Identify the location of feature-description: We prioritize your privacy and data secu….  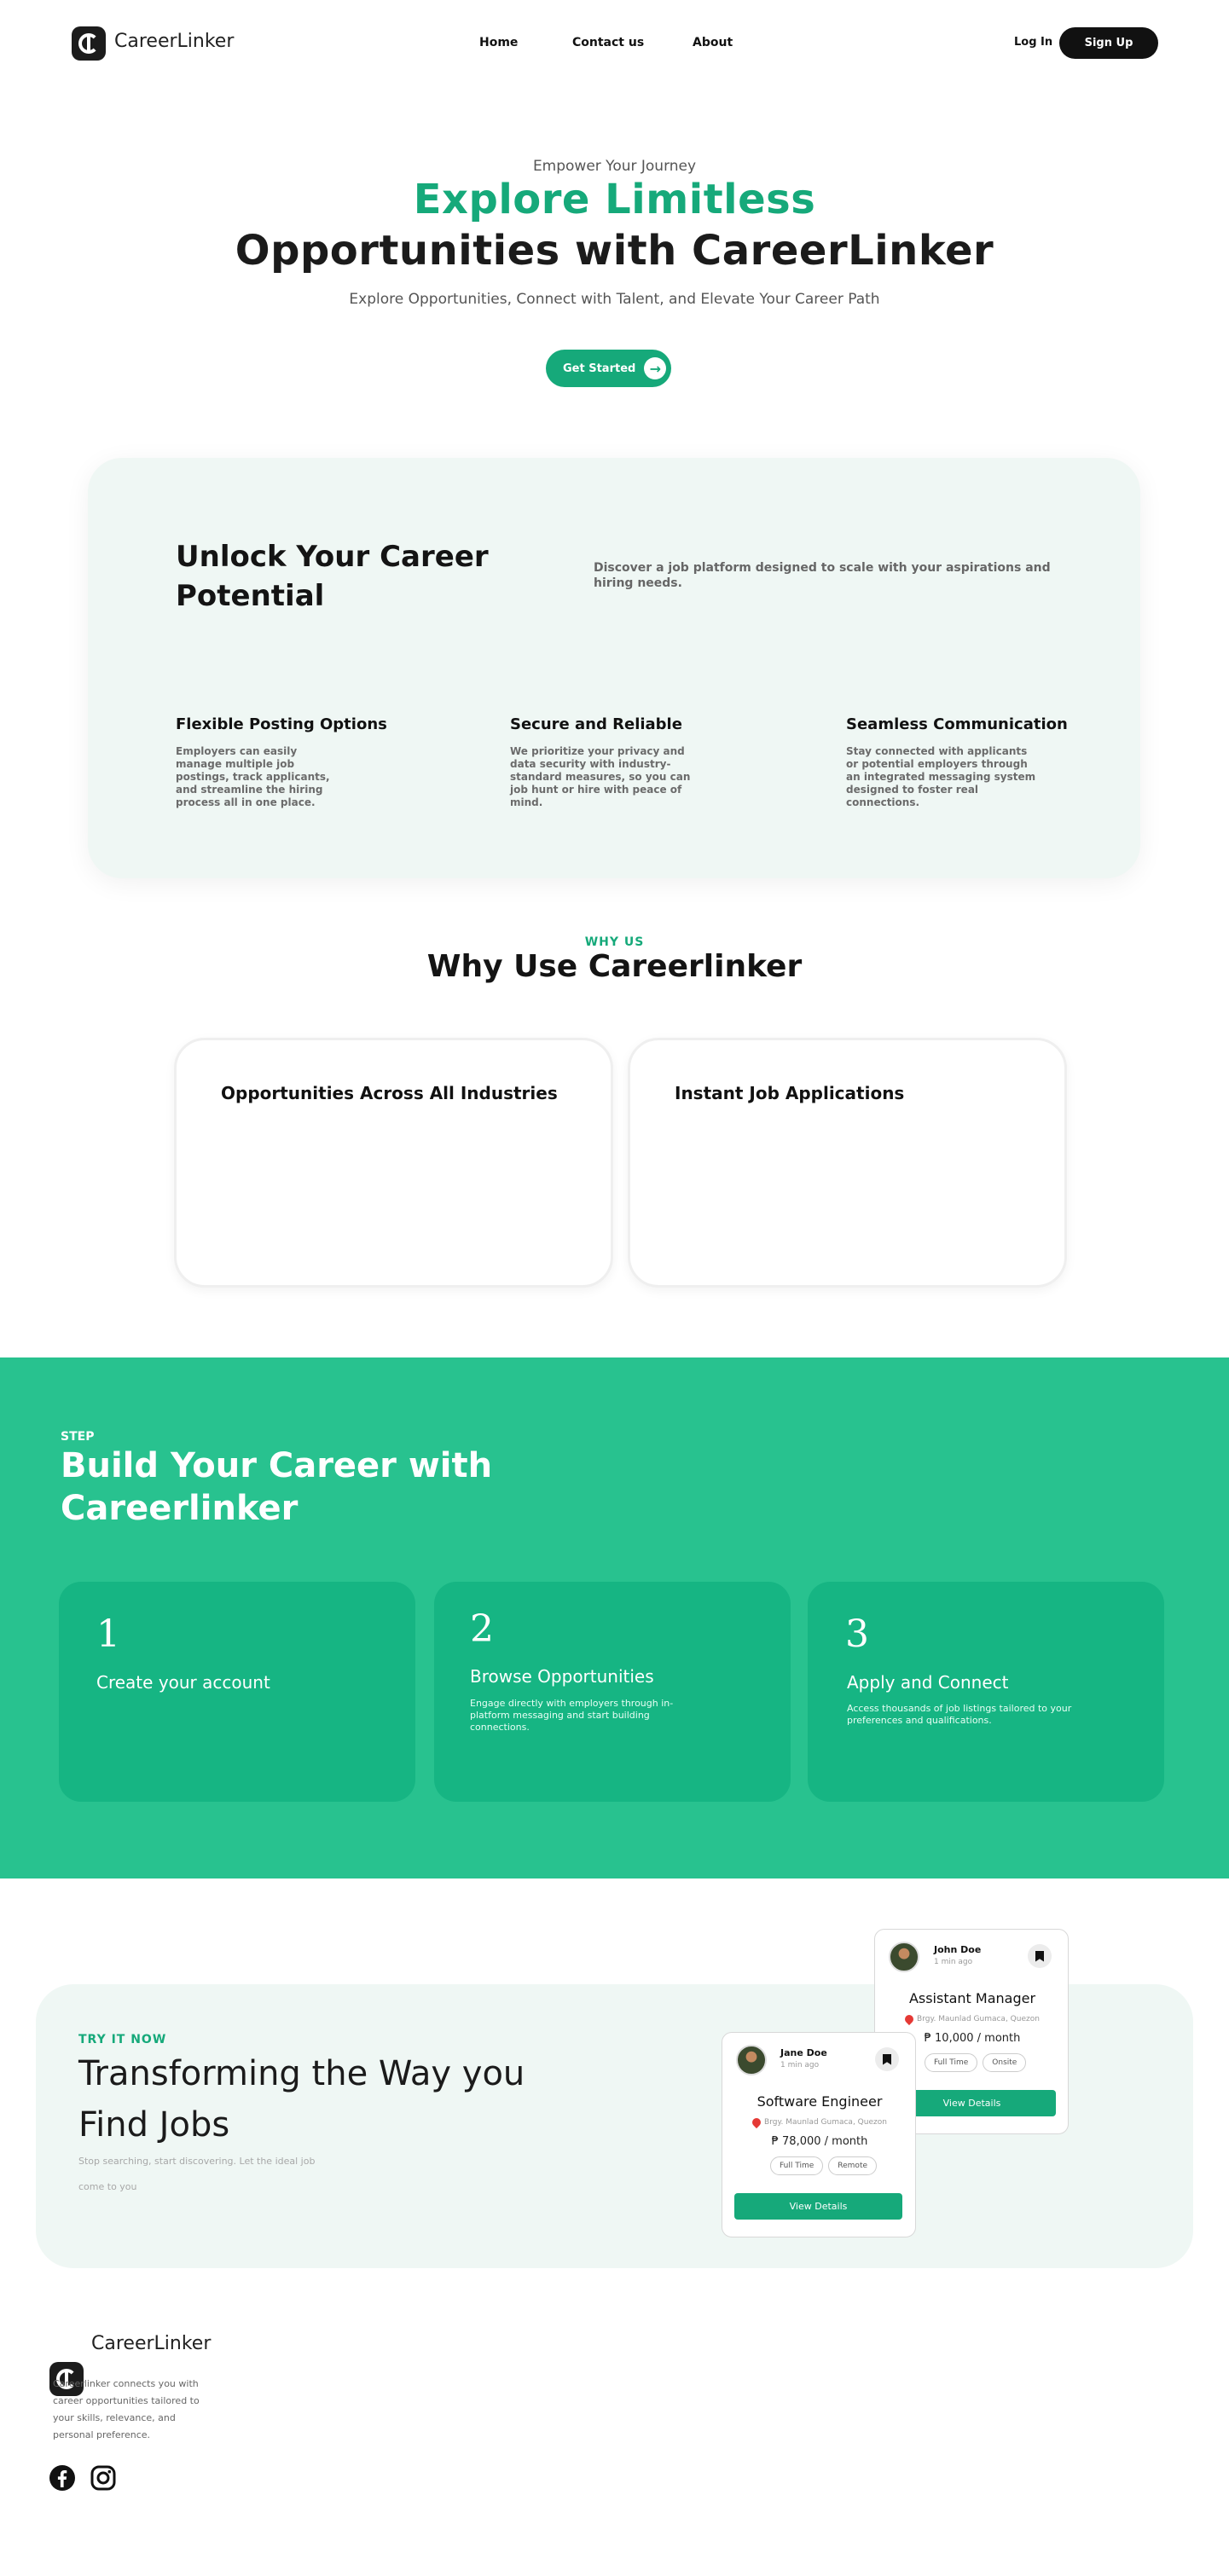
(600, 777).